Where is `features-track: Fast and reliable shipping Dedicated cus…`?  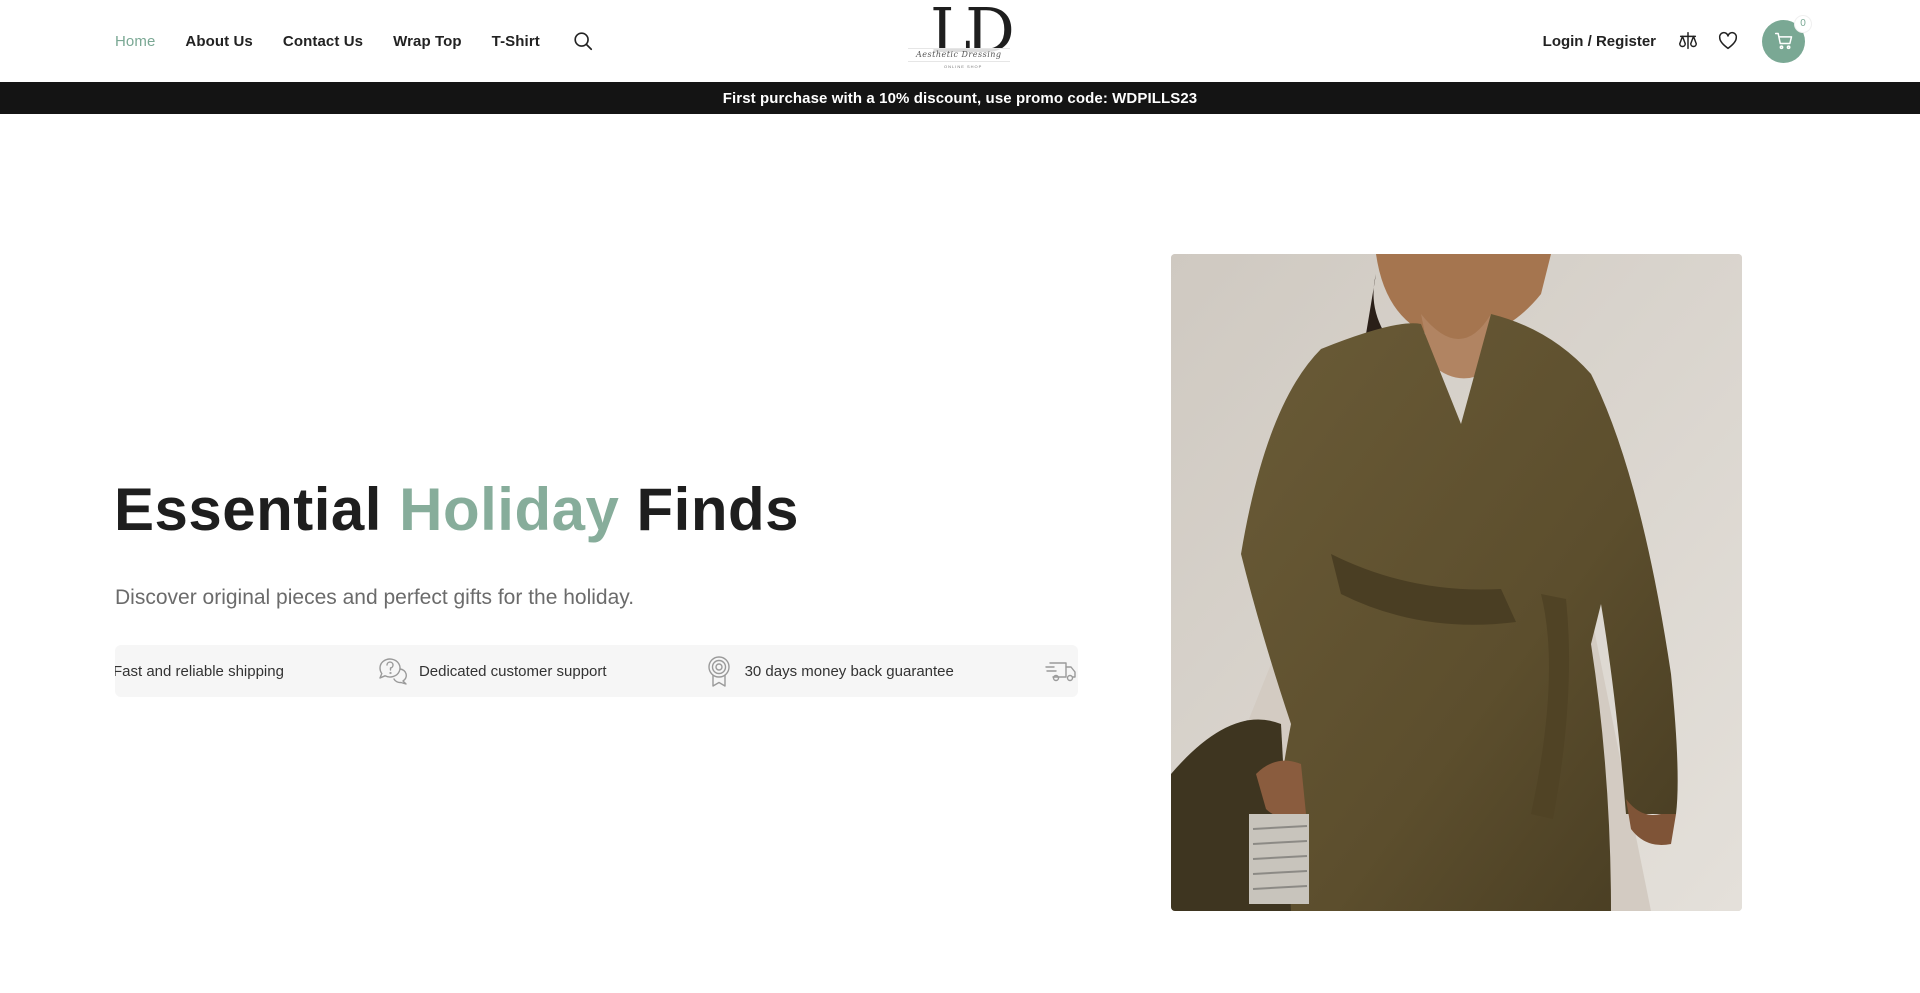
features-track: Fast and reliable shipping Dedicated cus… is located at coordinates (596, 671).